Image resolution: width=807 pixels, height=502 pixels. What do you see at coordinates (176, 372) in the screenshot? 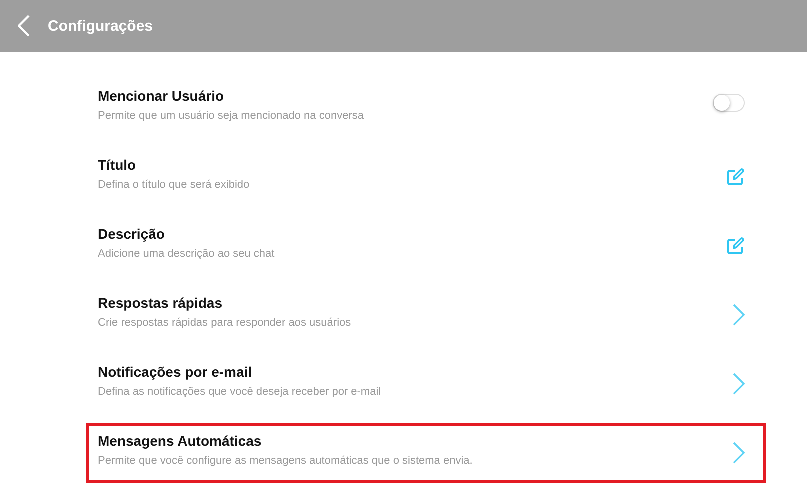
I see `setting-title: Notificações por e-mail` at bounding box center [176, 372].